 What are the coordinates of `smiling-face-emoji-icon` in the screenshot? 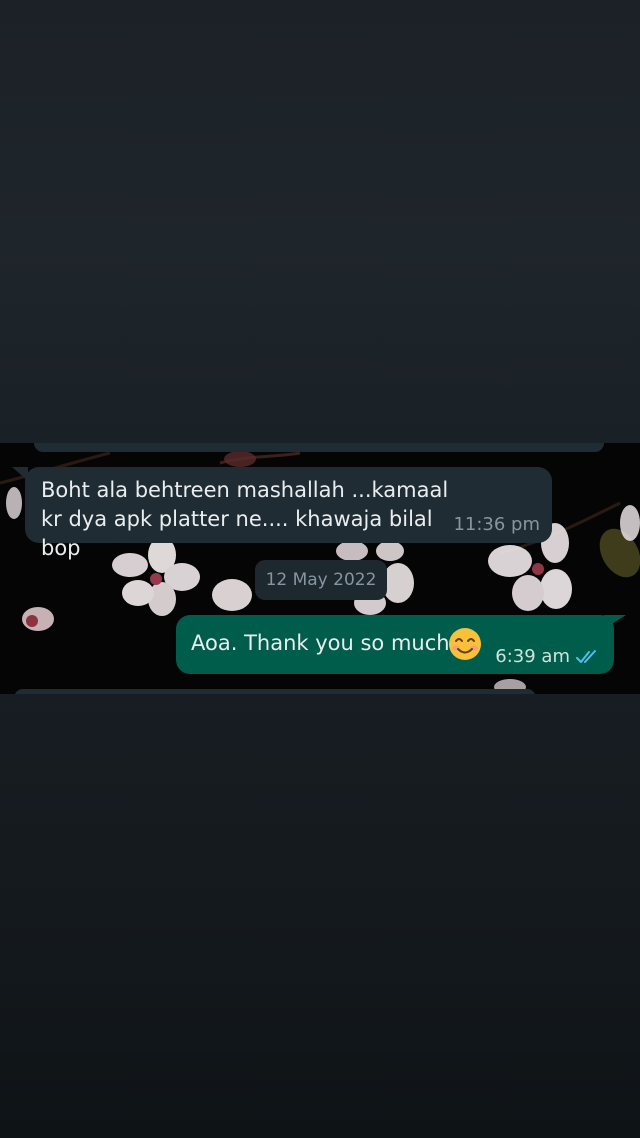 It's located at (465, 644).